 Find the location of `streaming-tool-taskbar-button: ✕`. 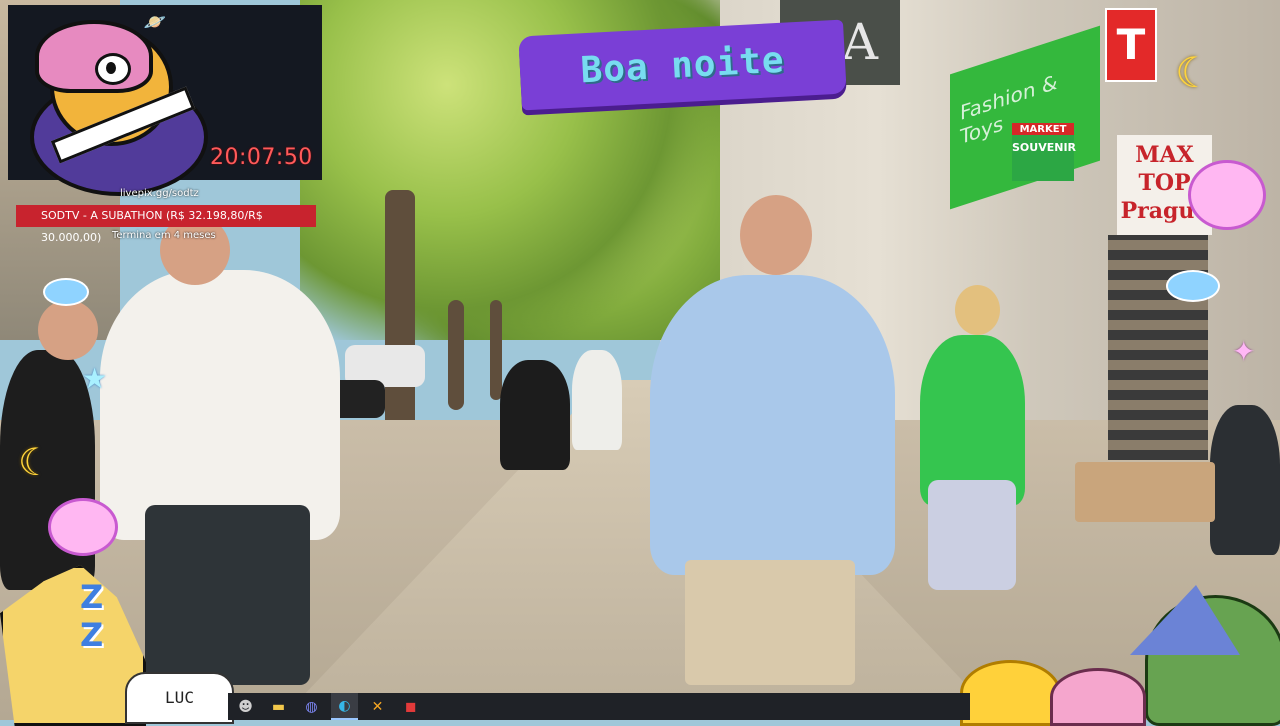

streaming-tool-taskbar-button: ✕ is located at coordinates (377, 706).